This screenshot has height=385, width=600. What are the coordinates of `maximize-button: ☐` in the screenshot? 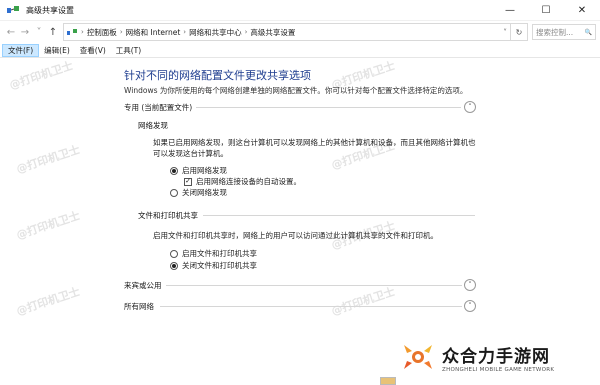 It's located at (546, 10).